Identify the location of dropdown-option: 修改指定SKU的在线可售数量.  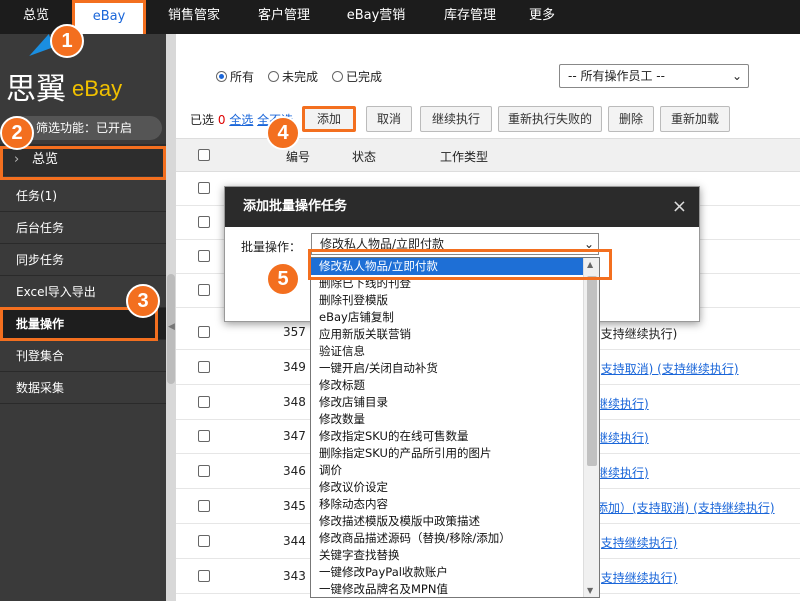
(447, 436).